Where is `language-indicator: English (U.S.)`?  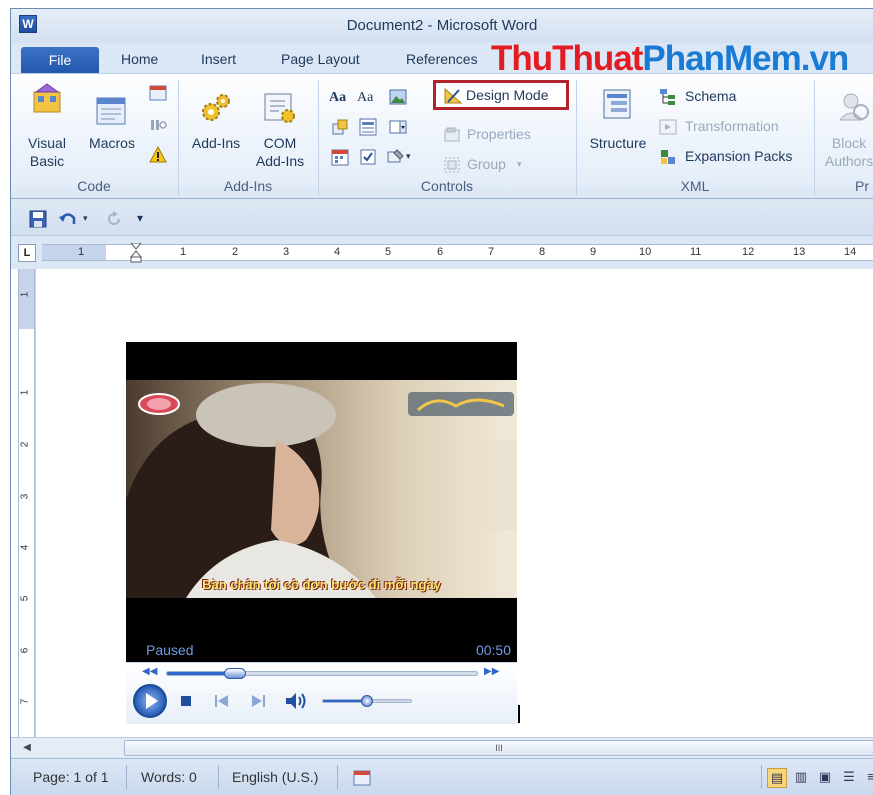 language-indicator: English (U.S.) is located at coordinates (275, 777).